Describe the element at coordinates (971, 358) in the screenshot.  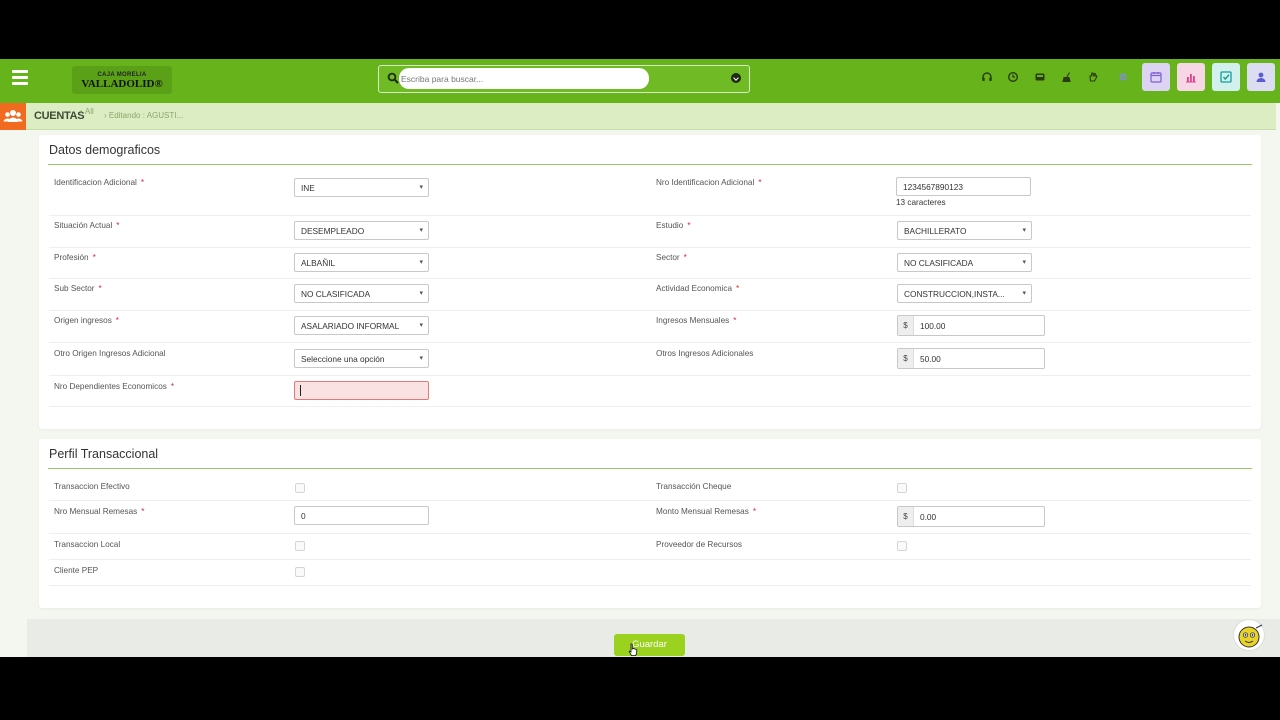
I see `otros-ingresos-input: $ 50.00` at that location.